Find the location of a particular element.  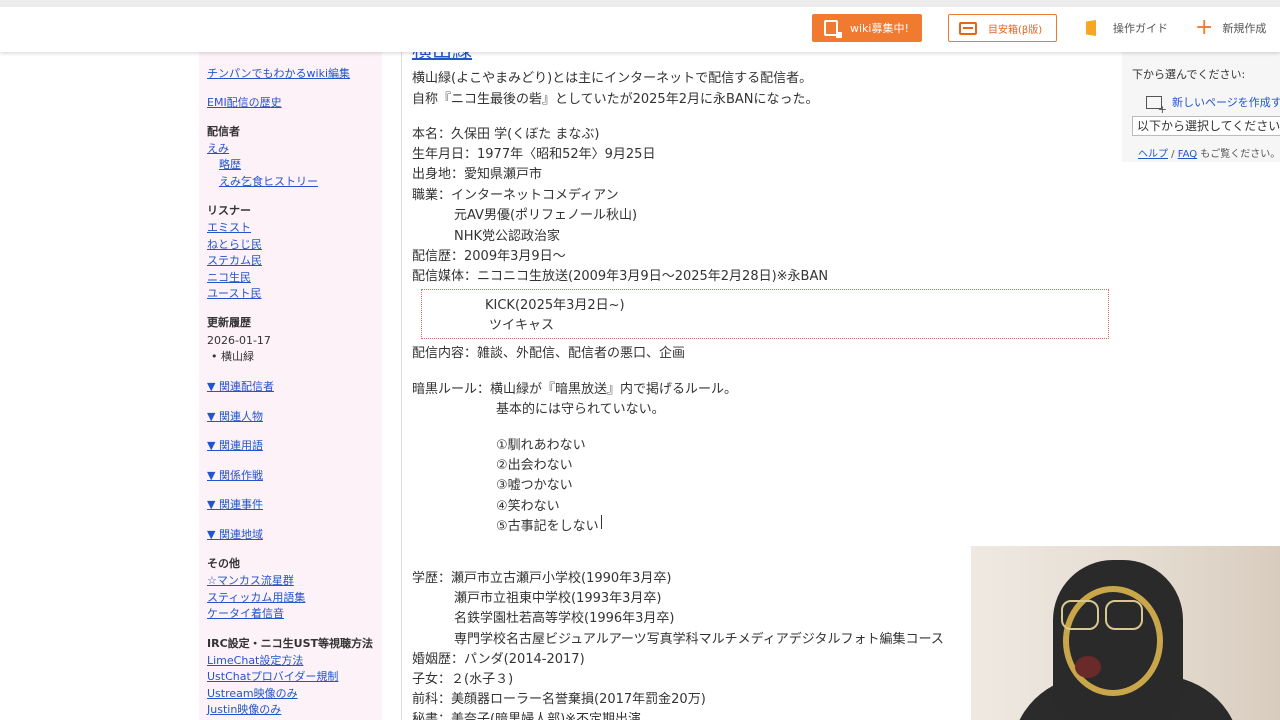

sidebar-link-wiki-edit: チンパンでもわかるwiki編集 is located at coordinates (278, 73).